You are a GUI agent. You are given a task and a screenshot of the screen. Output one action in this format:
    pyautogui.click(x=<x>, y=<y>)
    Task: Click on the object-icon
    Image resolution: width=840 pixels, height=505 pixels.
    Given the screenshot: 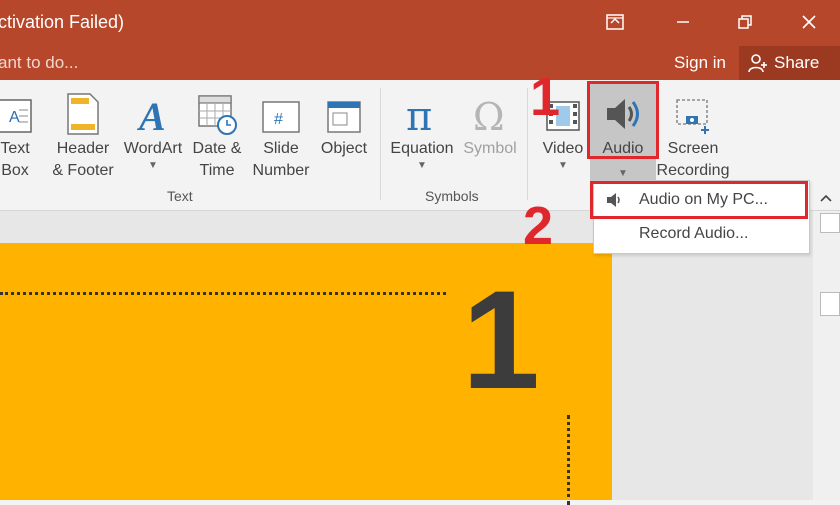 What is the action you would take?
    pyautogui.click(x=344, y=112)
    